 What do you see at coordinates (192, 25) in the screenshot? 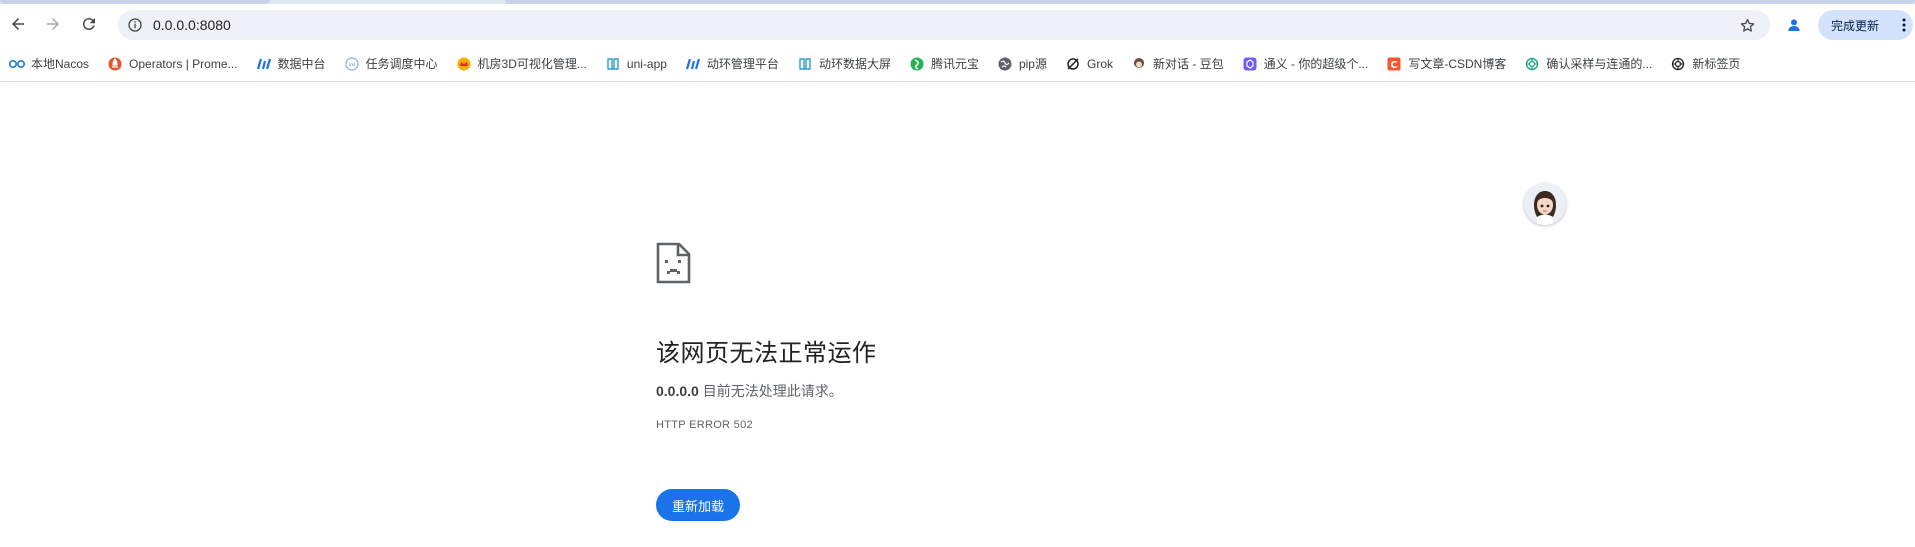
I see `url-text: 0.0.0.0:8080` at bounding box center [192, 25].